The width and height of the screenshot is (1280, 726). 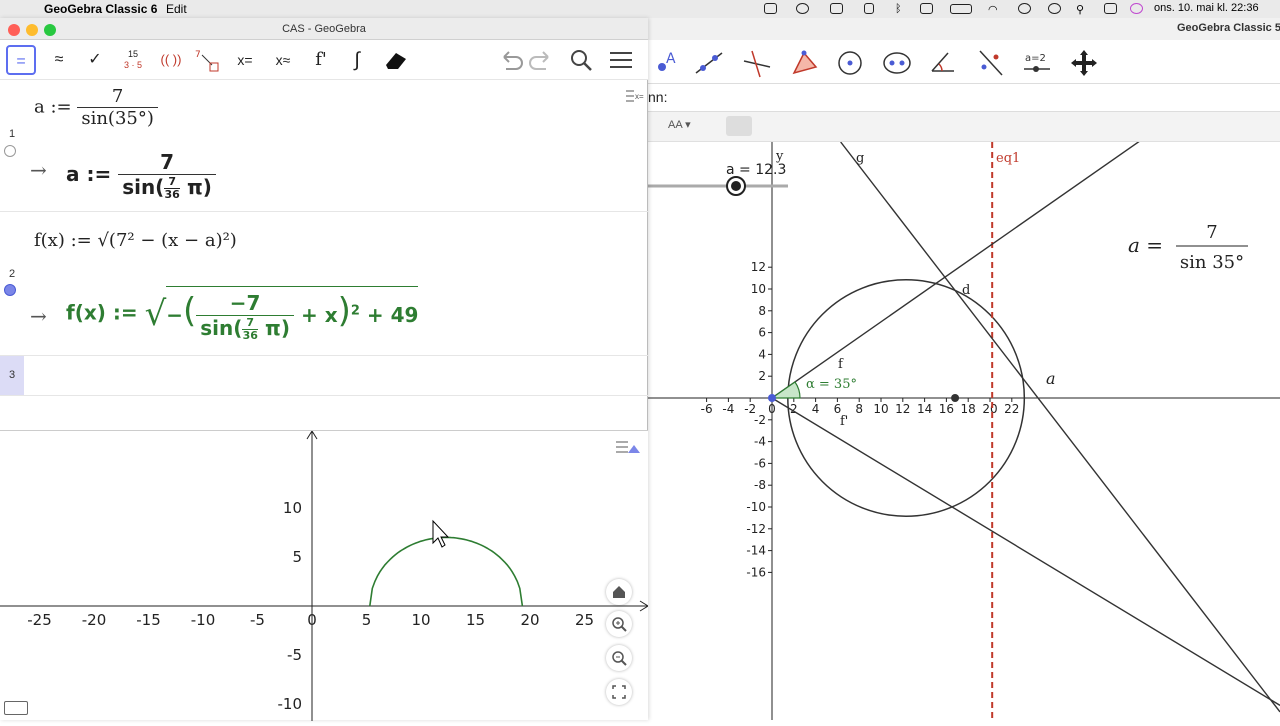 What do you see at coordinates (324, 146) in the screenshot?
I see `cas-row-1: 1 x= a := 7 sin(35°) → a := 7 sin(7 36 π)` at bounding box center [324, 146].